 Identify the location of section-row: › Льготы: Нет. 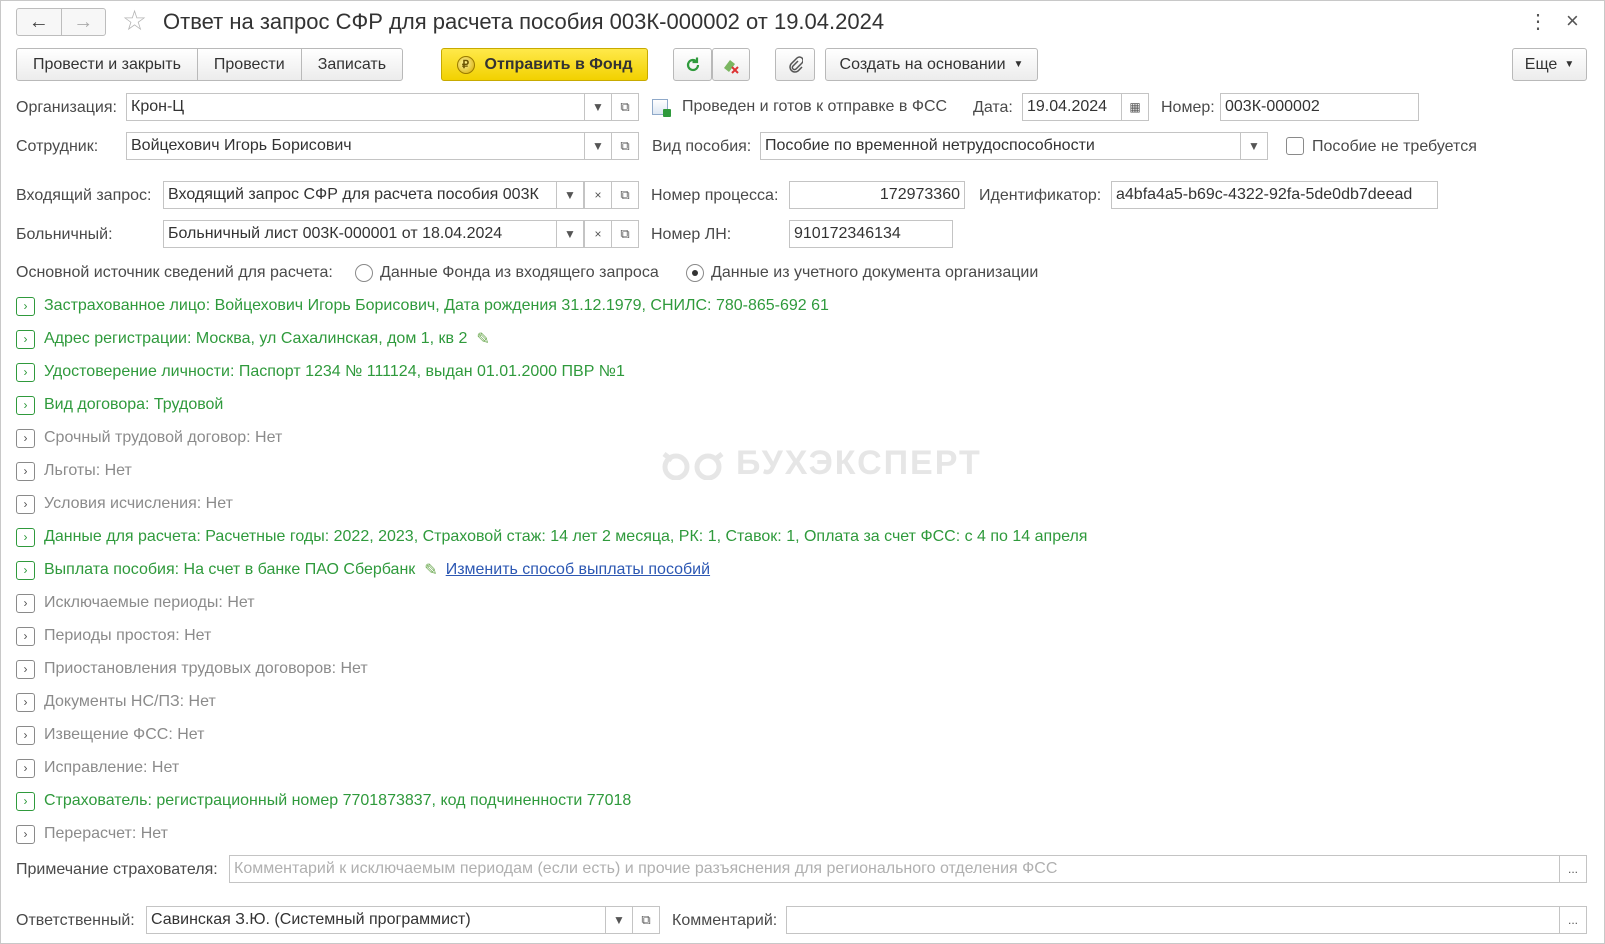
(74, 471).